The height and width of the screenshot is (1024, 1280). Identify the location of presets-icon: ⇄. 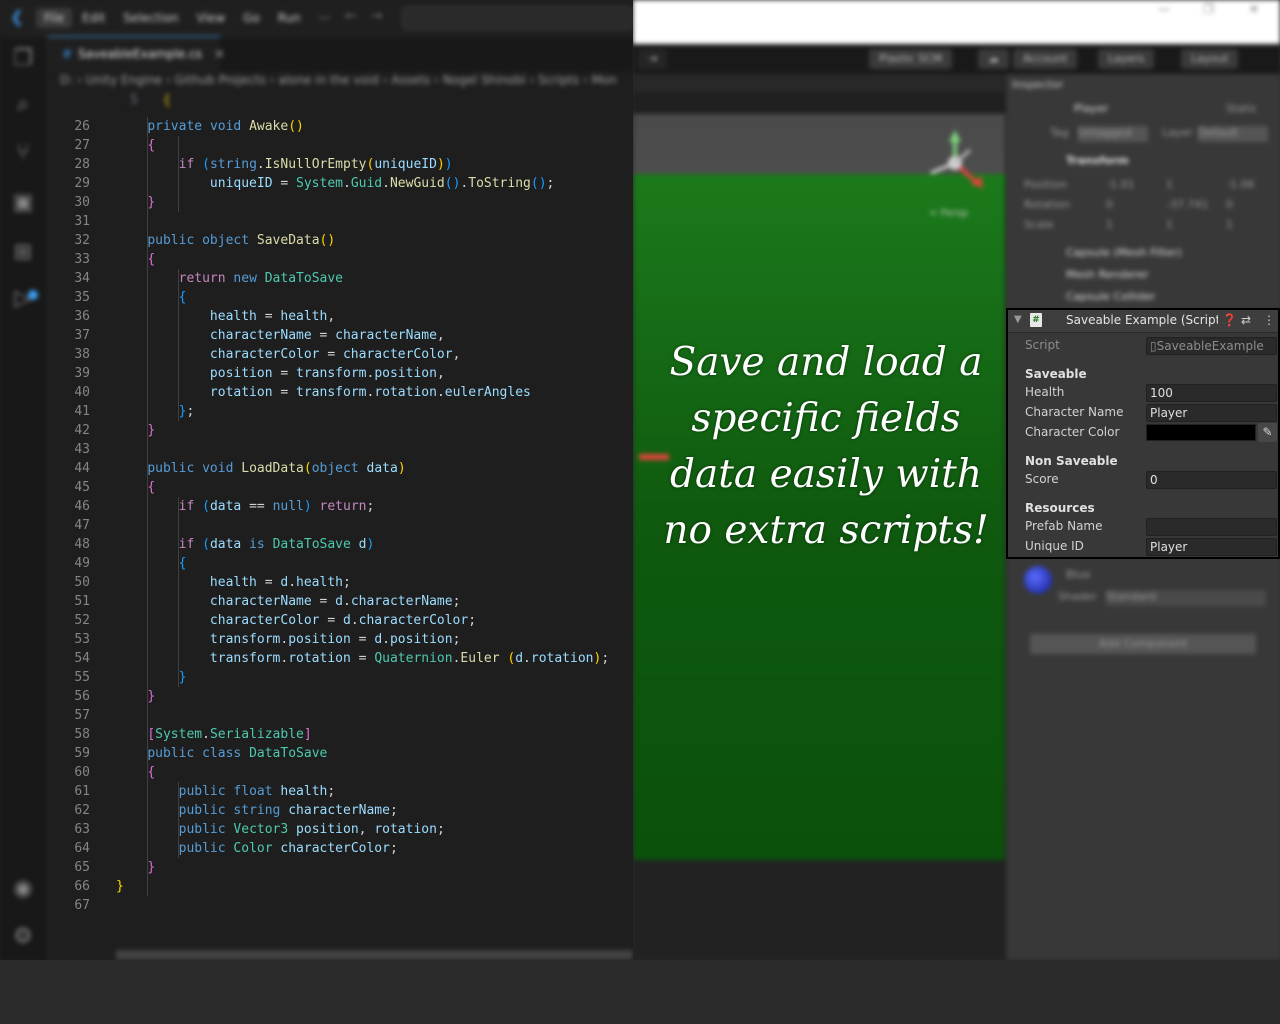
(1246, 320).